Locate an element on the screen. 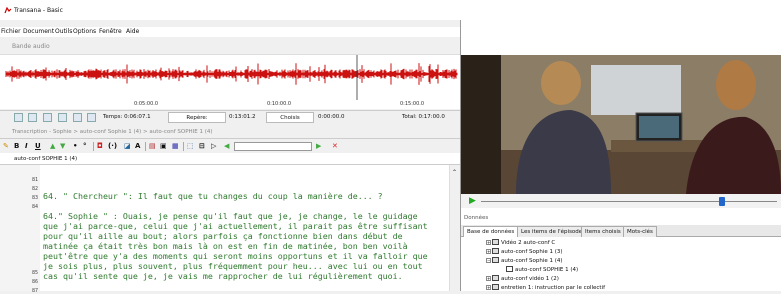 Image resolution: width=781 pixels, height=294 pixels. temps-label: Temps: 0:06:07.1 is located at coordinates (127, 117).